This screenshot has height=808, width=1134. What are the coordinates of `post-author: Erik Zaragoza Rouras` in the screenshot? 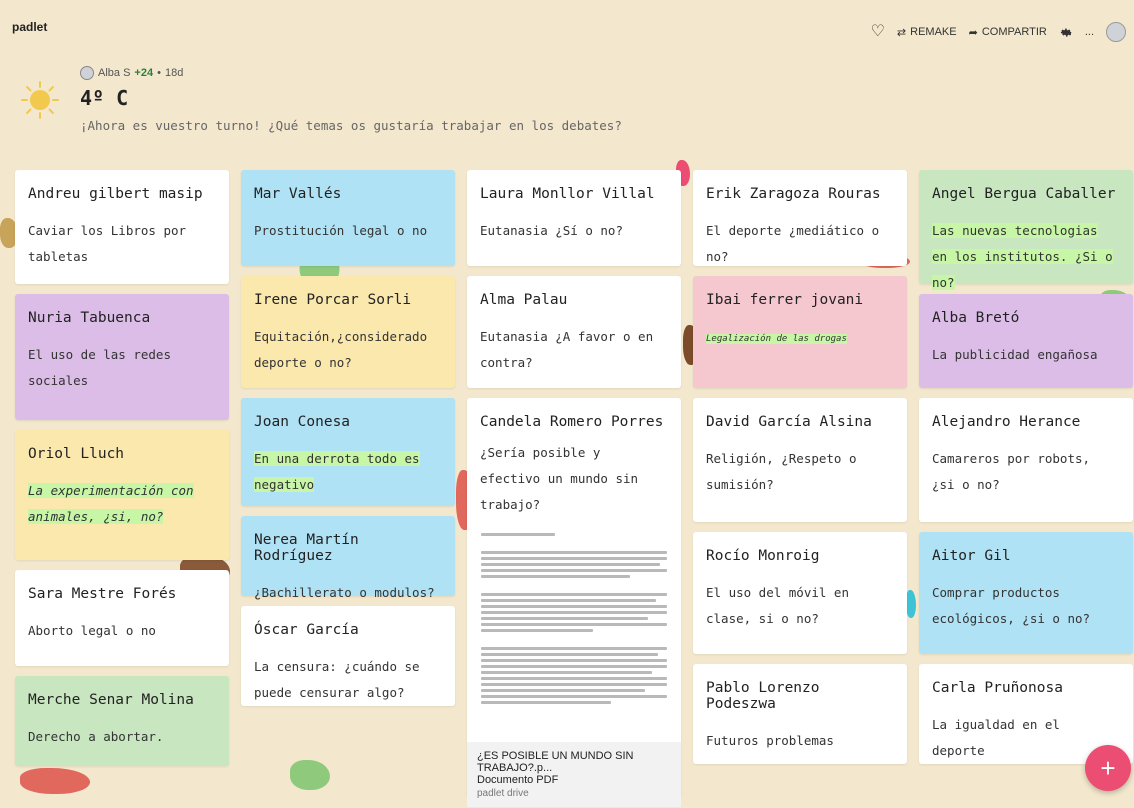 It's located at (793, 194).